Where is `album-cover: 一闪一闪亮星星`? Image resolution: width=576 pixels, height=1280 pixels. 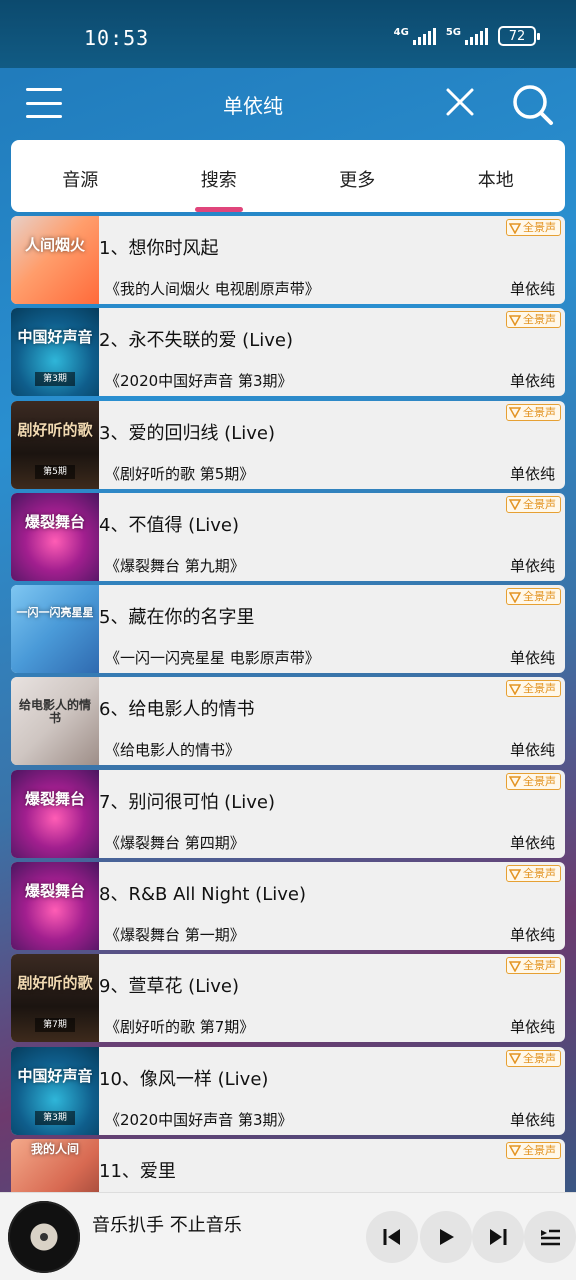
album-cover: 一闪一闪亮星星 is located at coordinates (55, 629).